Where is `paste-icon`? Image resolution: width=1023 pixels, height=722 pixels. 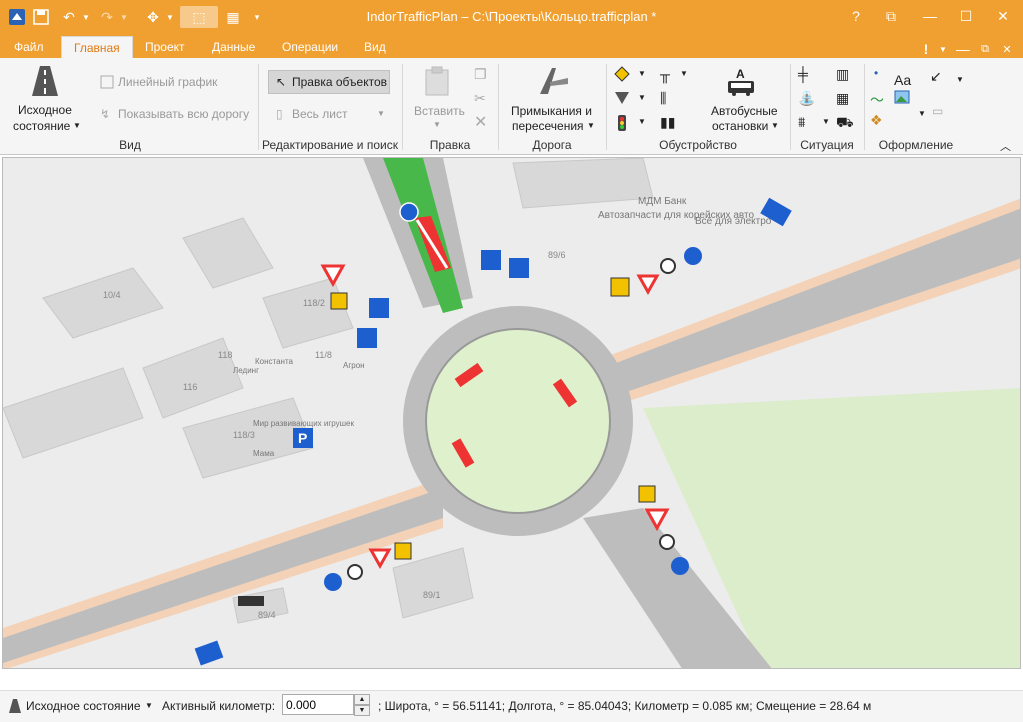 paste-icon is located at coordinates (437, 82).